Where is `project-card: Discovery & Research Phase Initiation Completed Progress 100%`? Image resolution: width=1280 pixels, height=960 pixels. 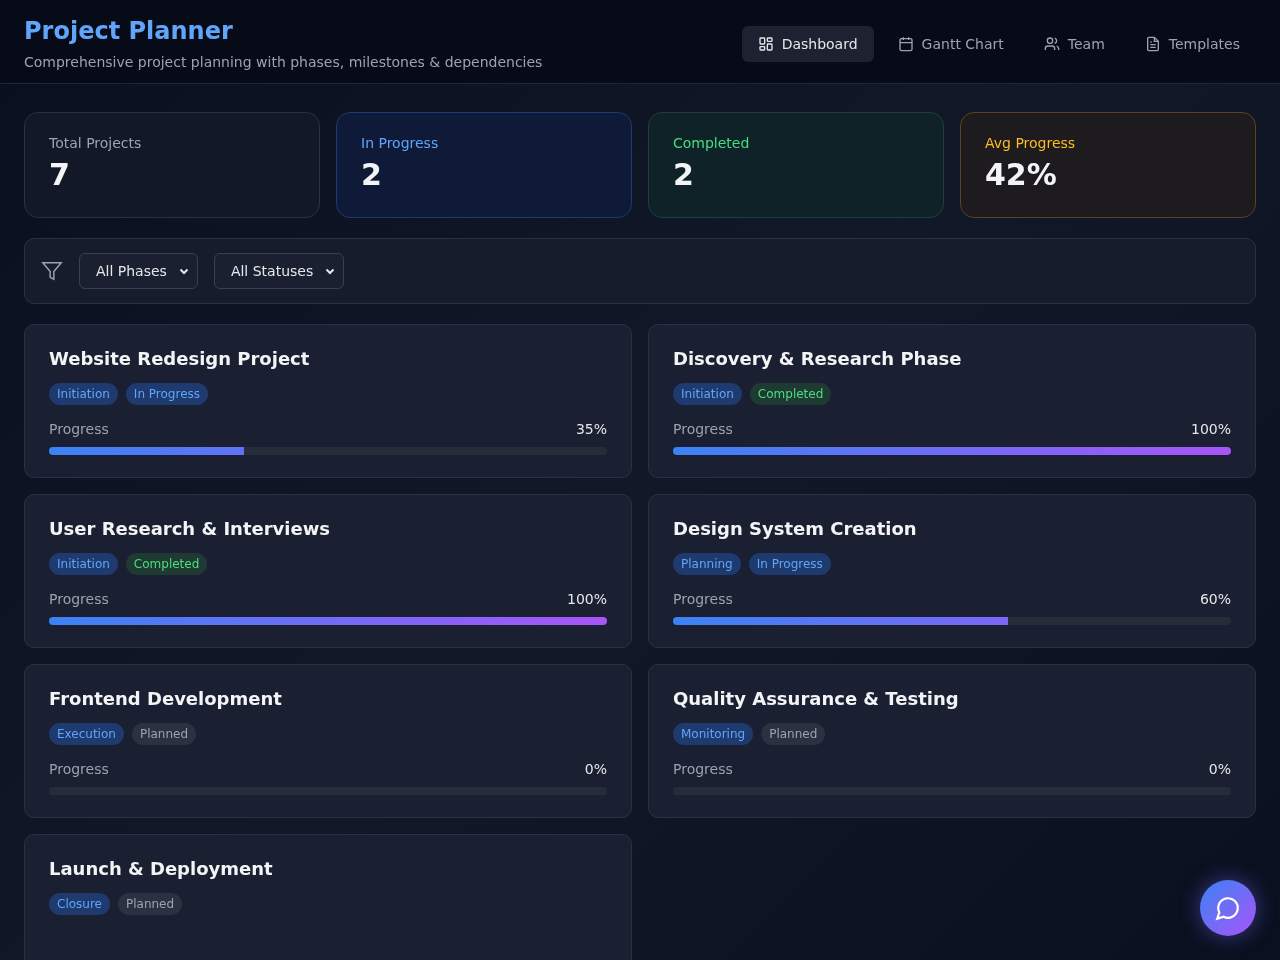
project-card: Discovery & Research Phase Initiation Completed Progress 100% is located at coordinates (952, 401).